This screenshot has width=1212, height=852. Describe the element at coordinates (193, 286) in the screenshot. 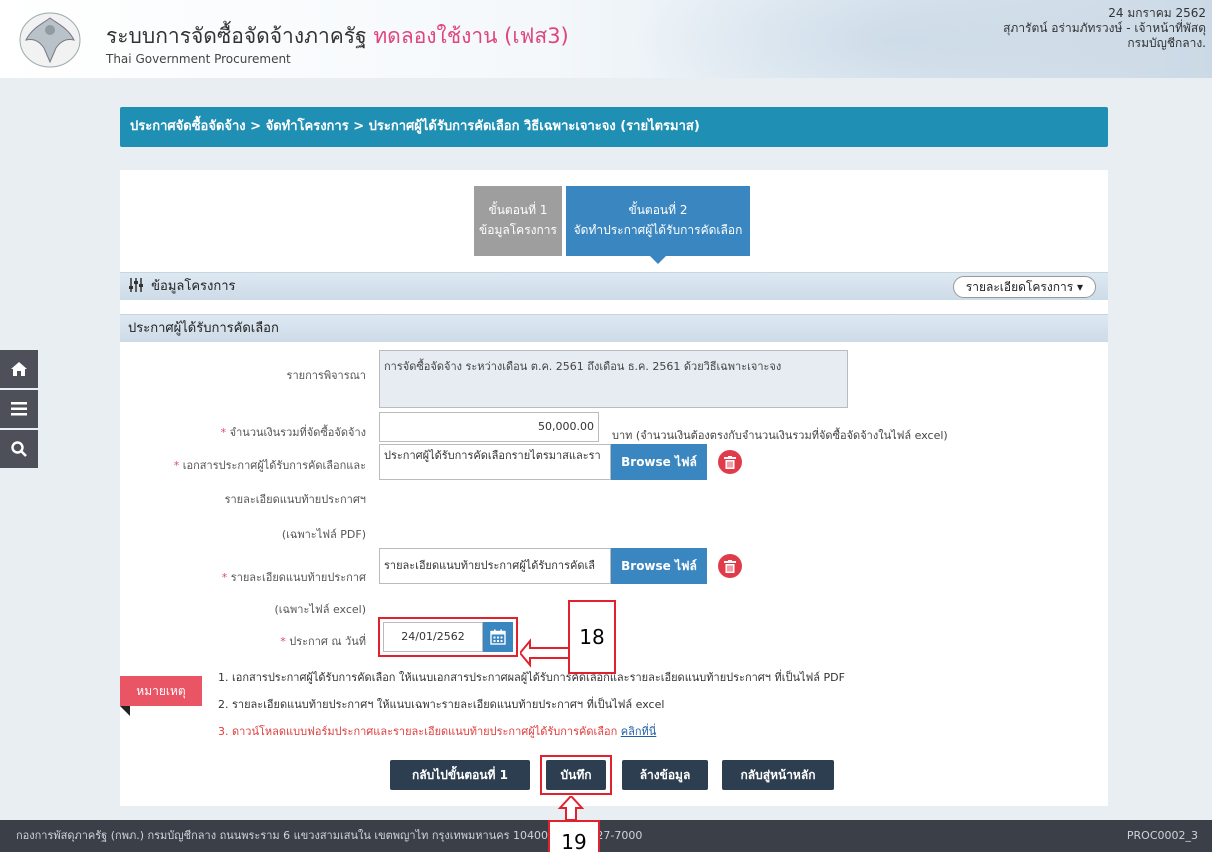

I see `project-info-title: ข้อมูลโครงการ` at that location.